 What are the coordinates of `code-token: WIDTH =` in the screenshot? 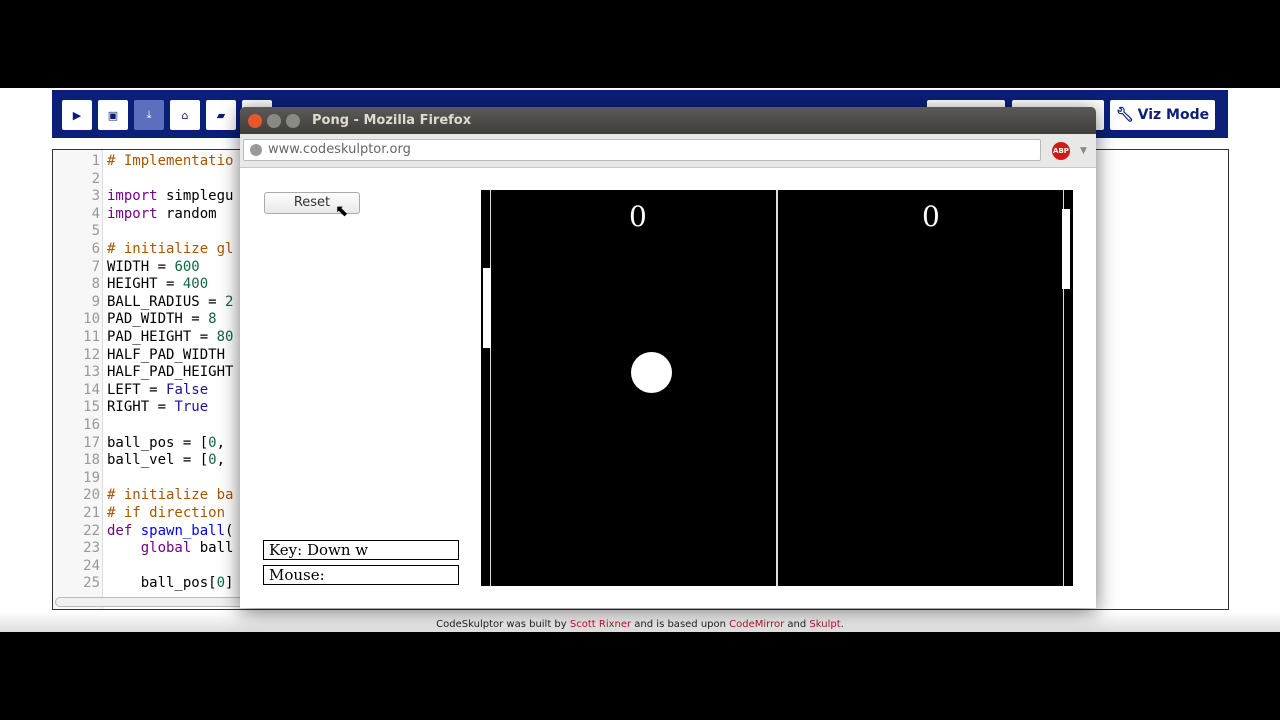 It's located at (141, 266).